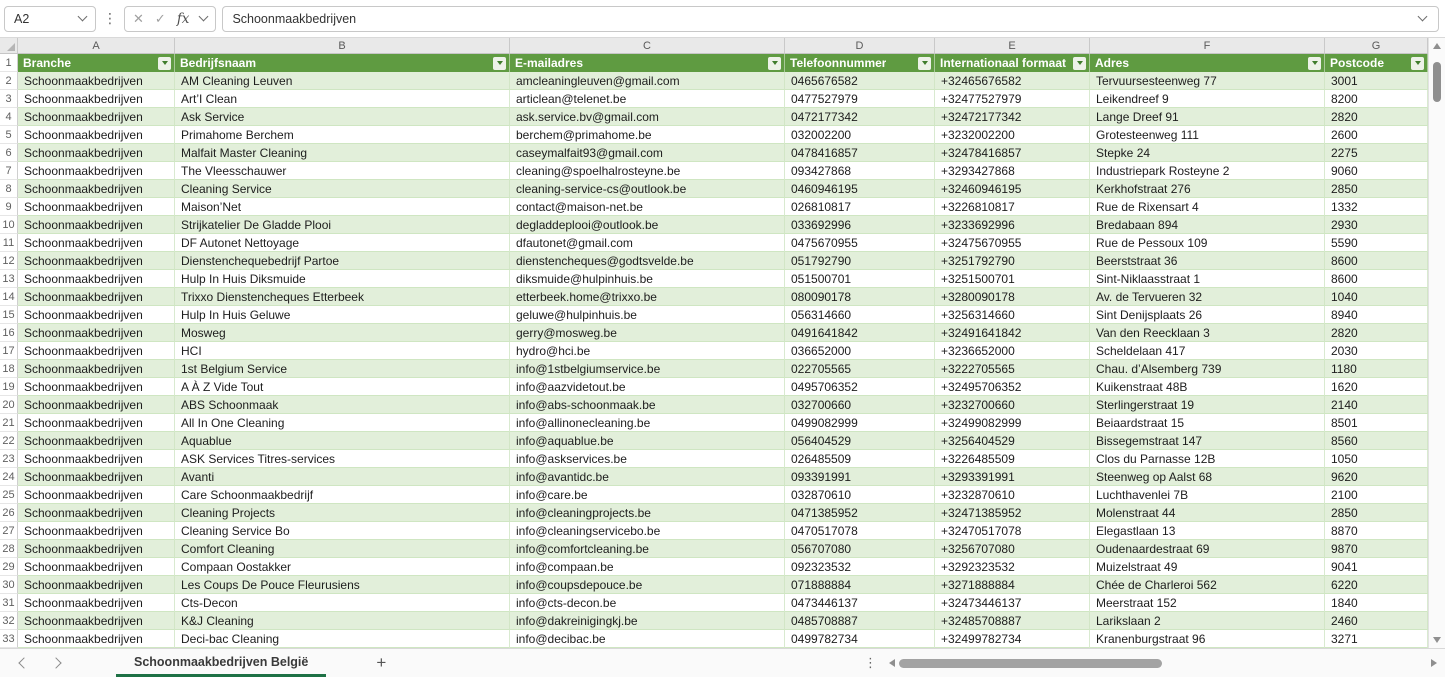 The image size is (1445, 677). Describe the element at coordinates (9, 351) in the screenshot. I see `row-number: 17` at that location.